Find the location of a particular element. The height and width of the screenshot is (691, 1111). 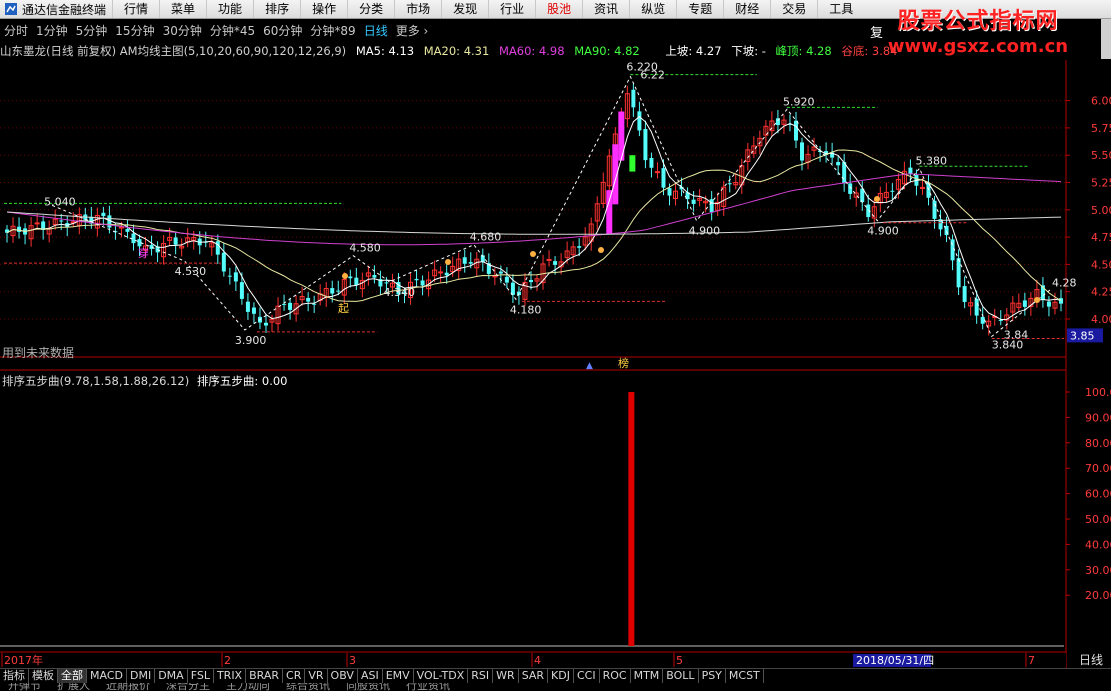

fuquan-button: 复 is located at coordinates (876, 31).